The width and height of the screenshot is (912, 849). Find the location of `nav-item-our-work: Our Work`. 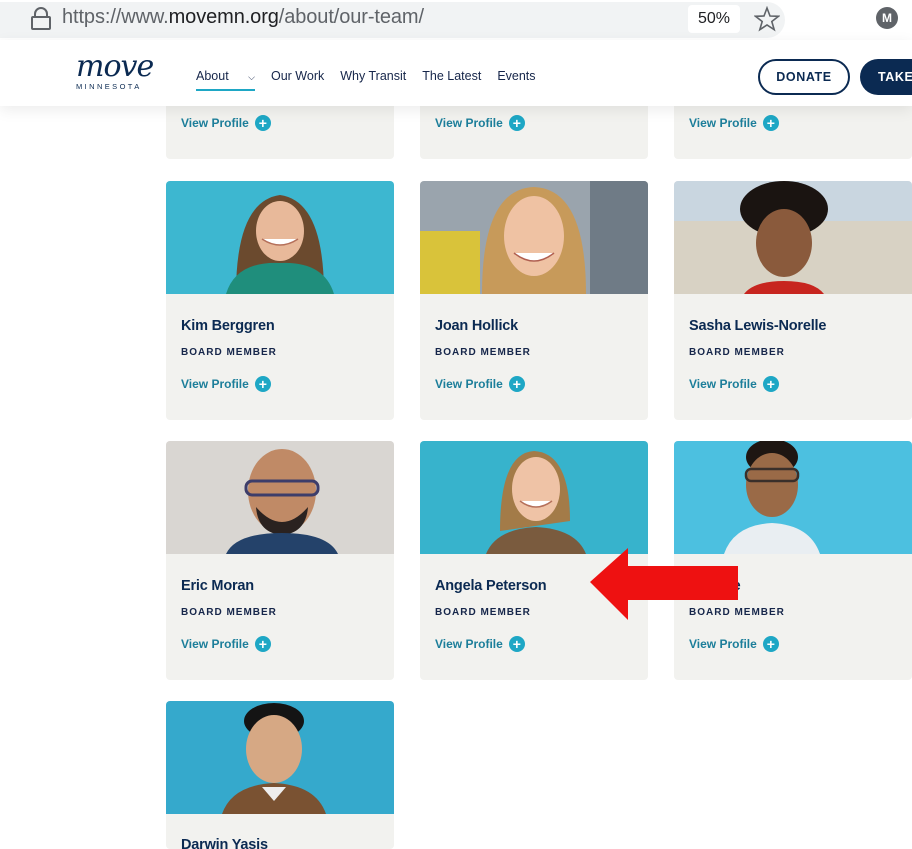

nav-item-our-work: Our Work is located at coordinates (297, 80).